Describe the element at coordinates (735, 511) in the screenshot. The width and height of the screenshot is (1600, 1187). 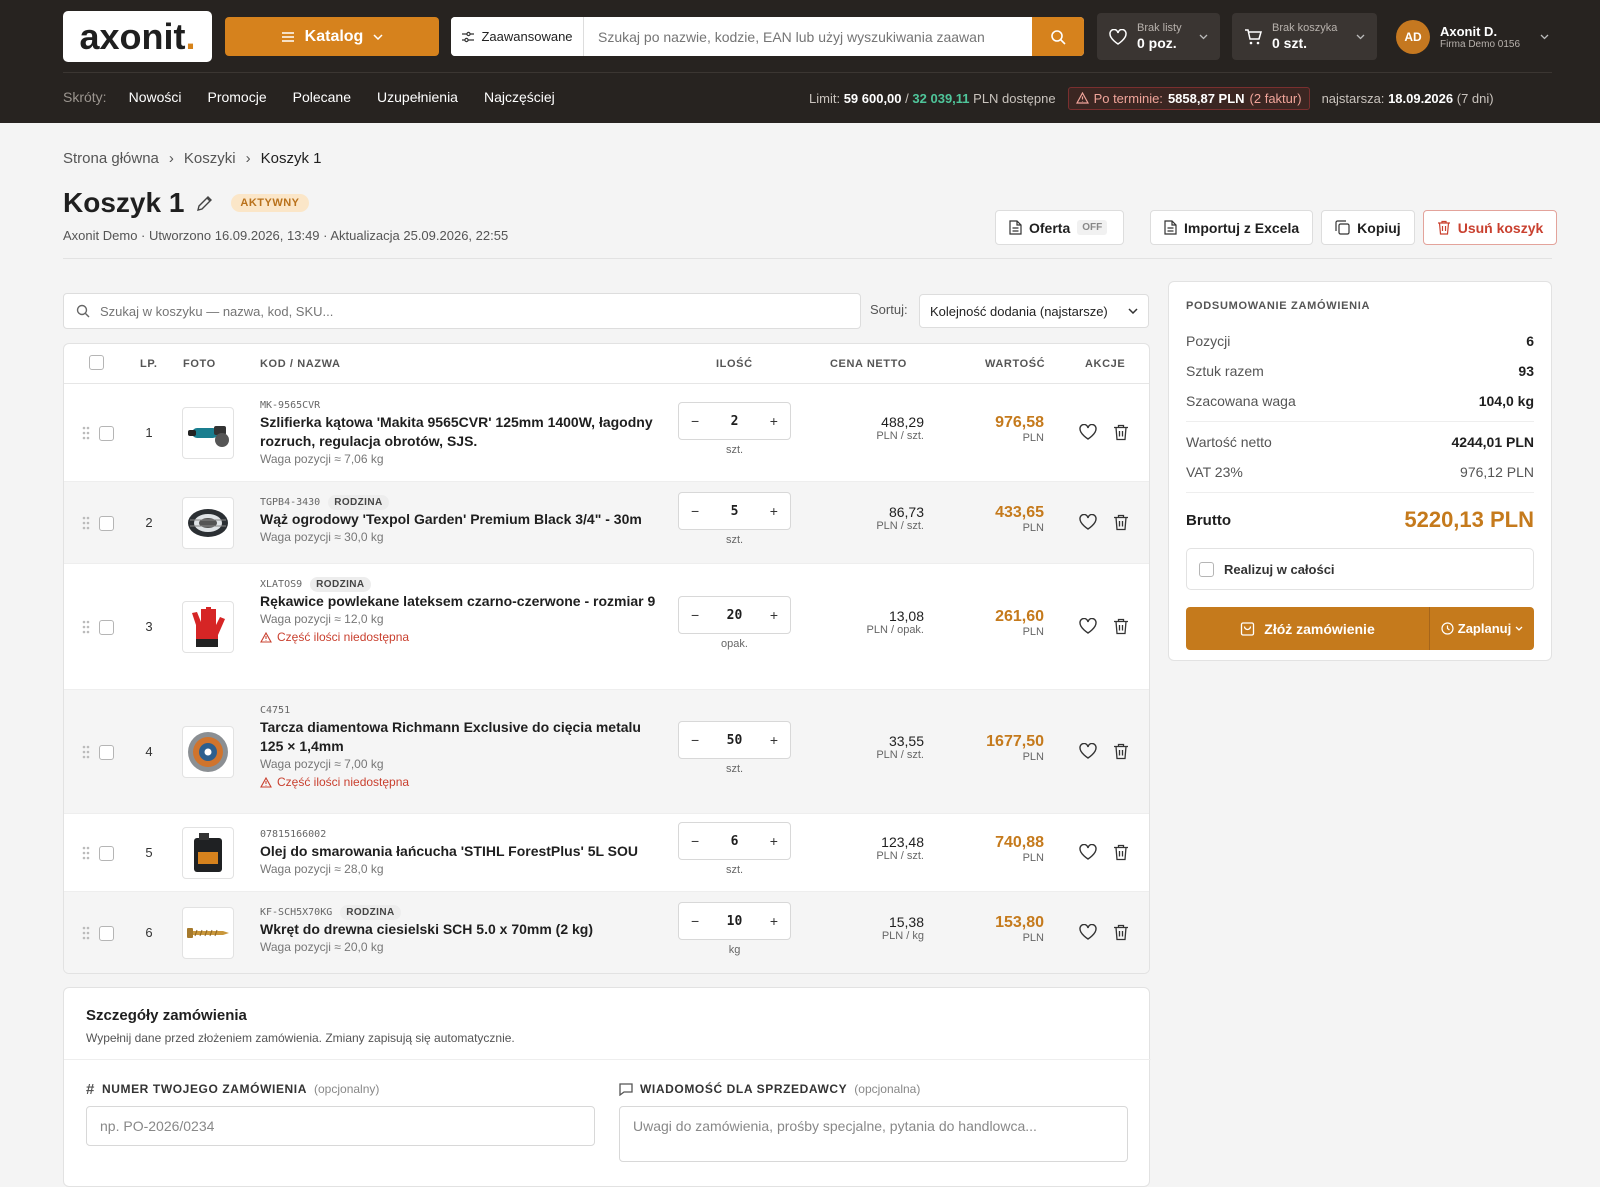
I see `quantity-value: 5` at that location.